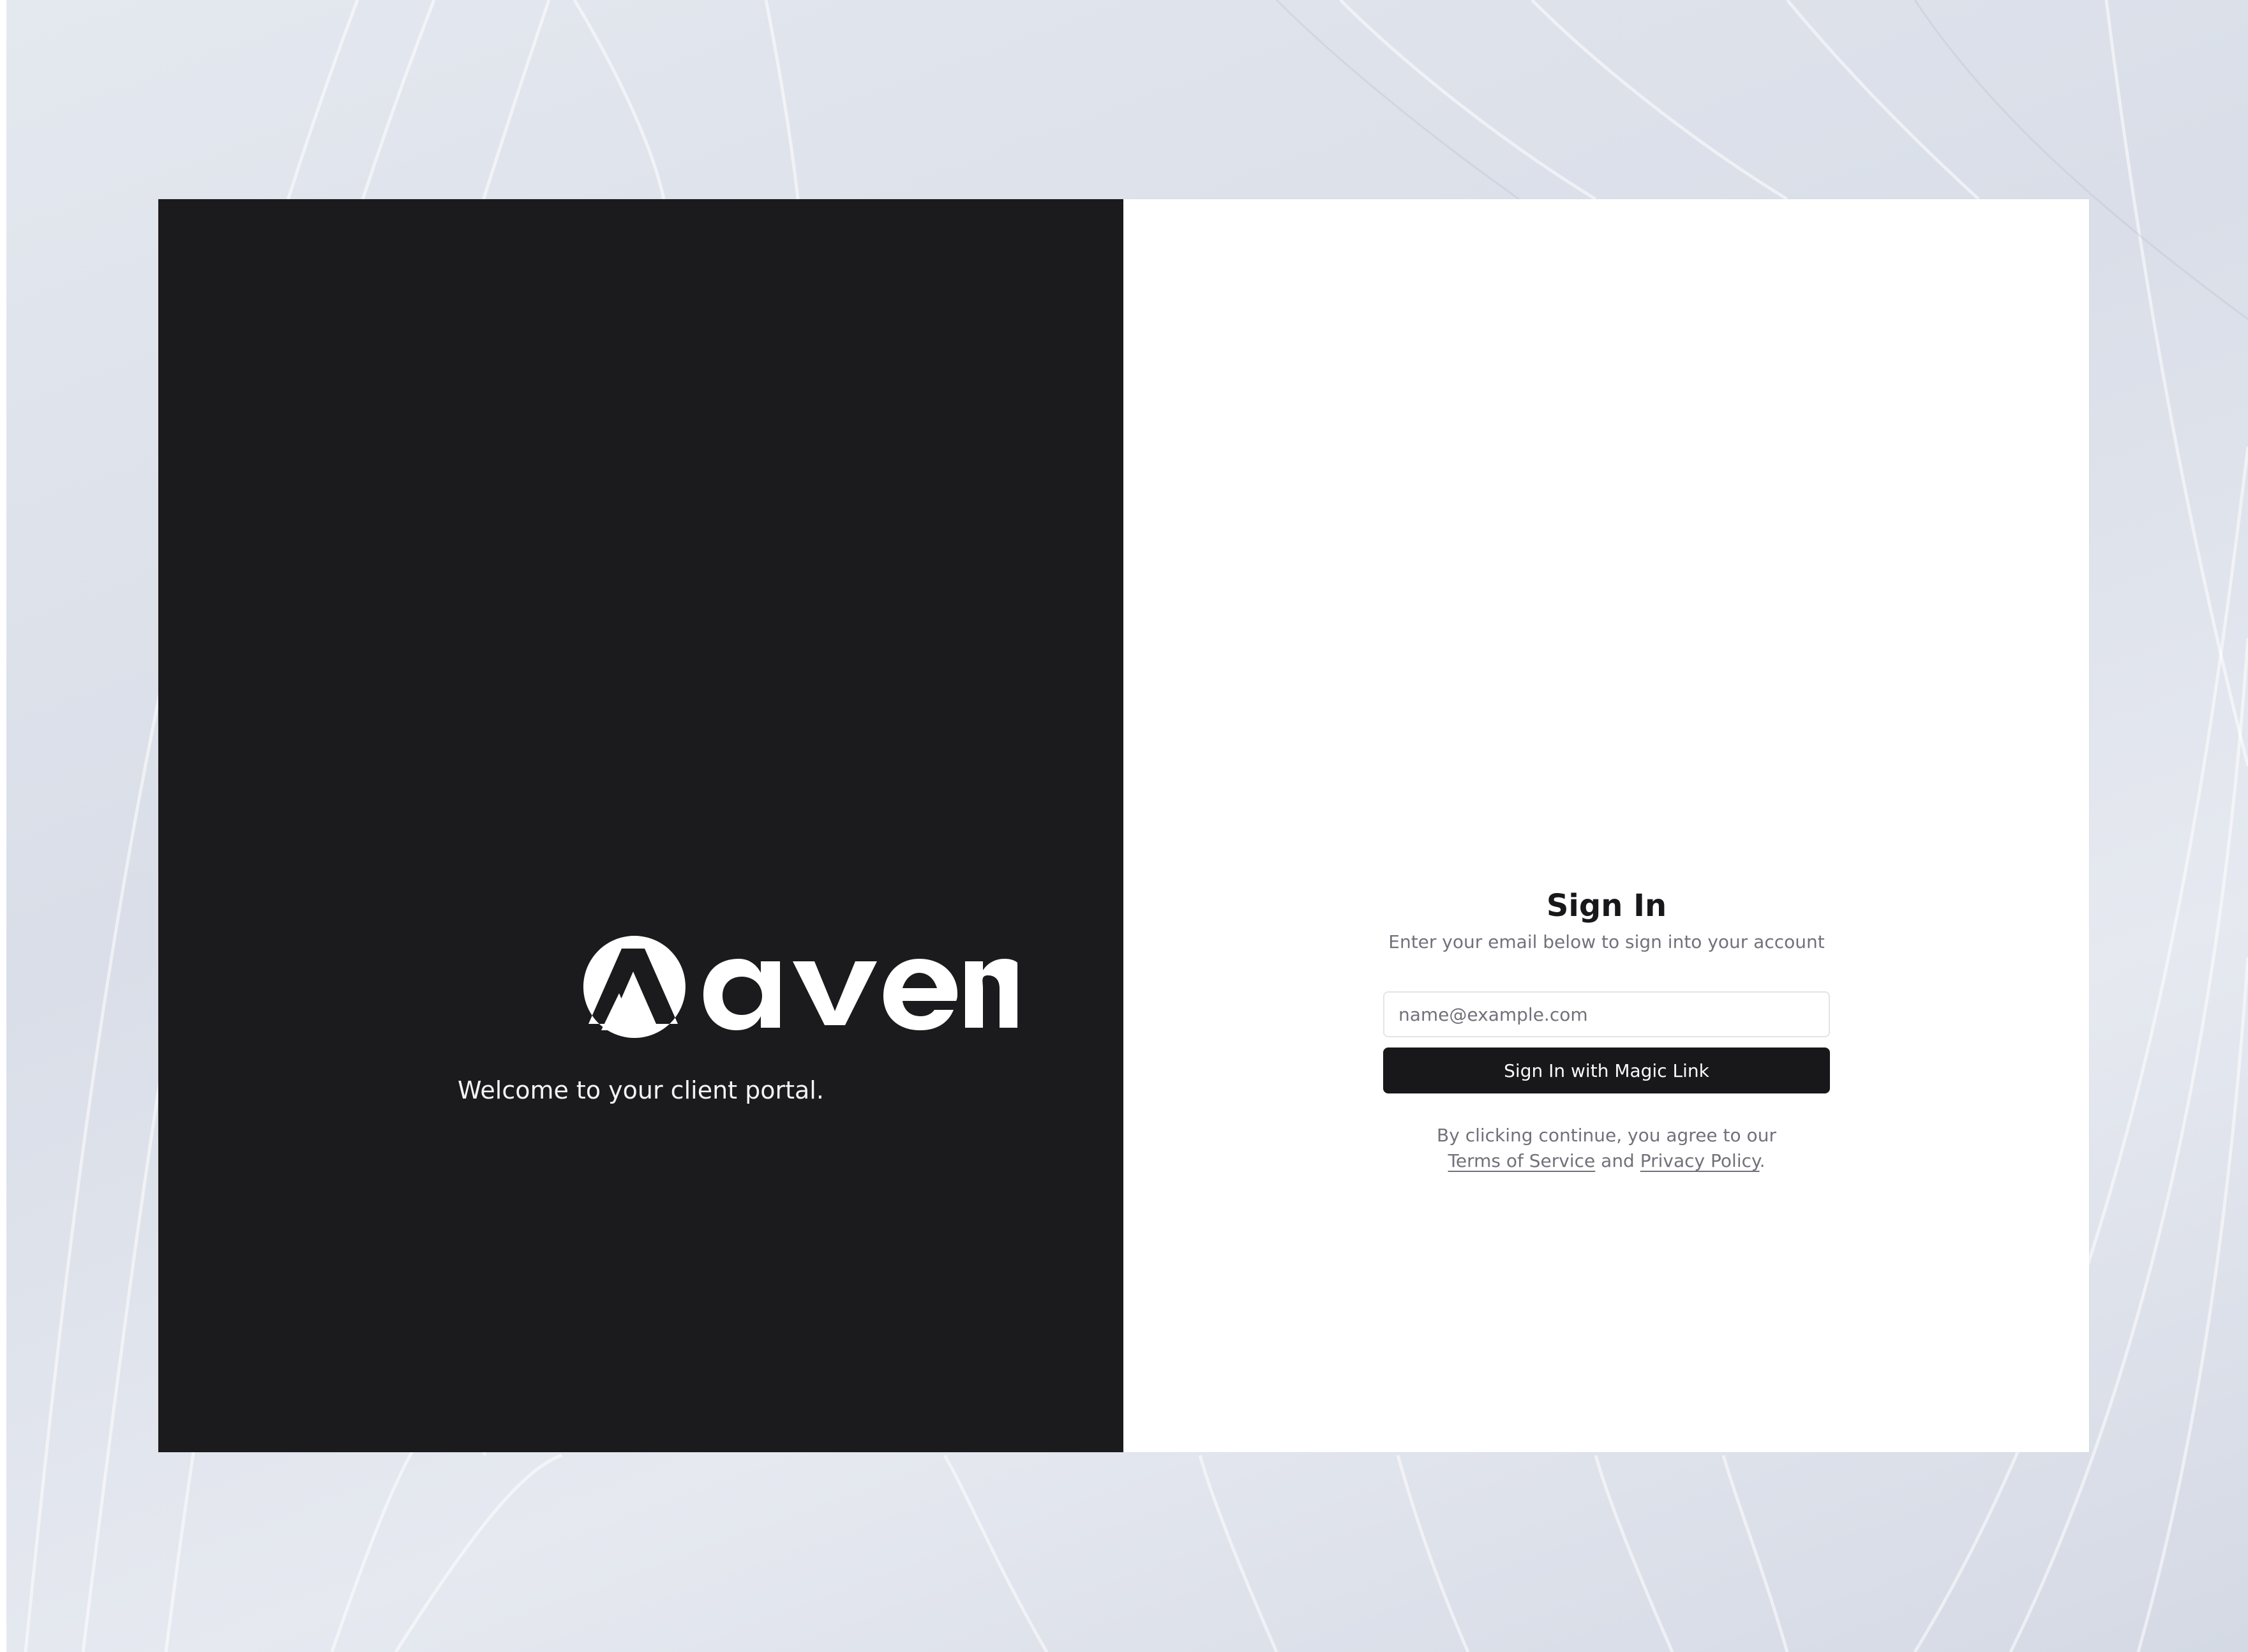  Describe the element at coordinates (3, 826) in the screenshot. I see `left-edge-strip` at that location.